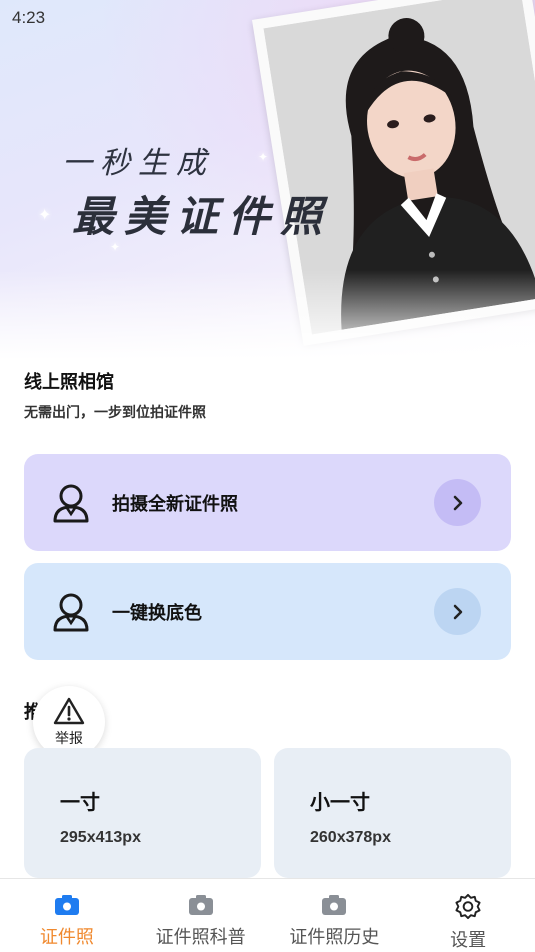  Describe the element at coordinates (468, 906) in the screenshot. I see `gear-icon` at that location.